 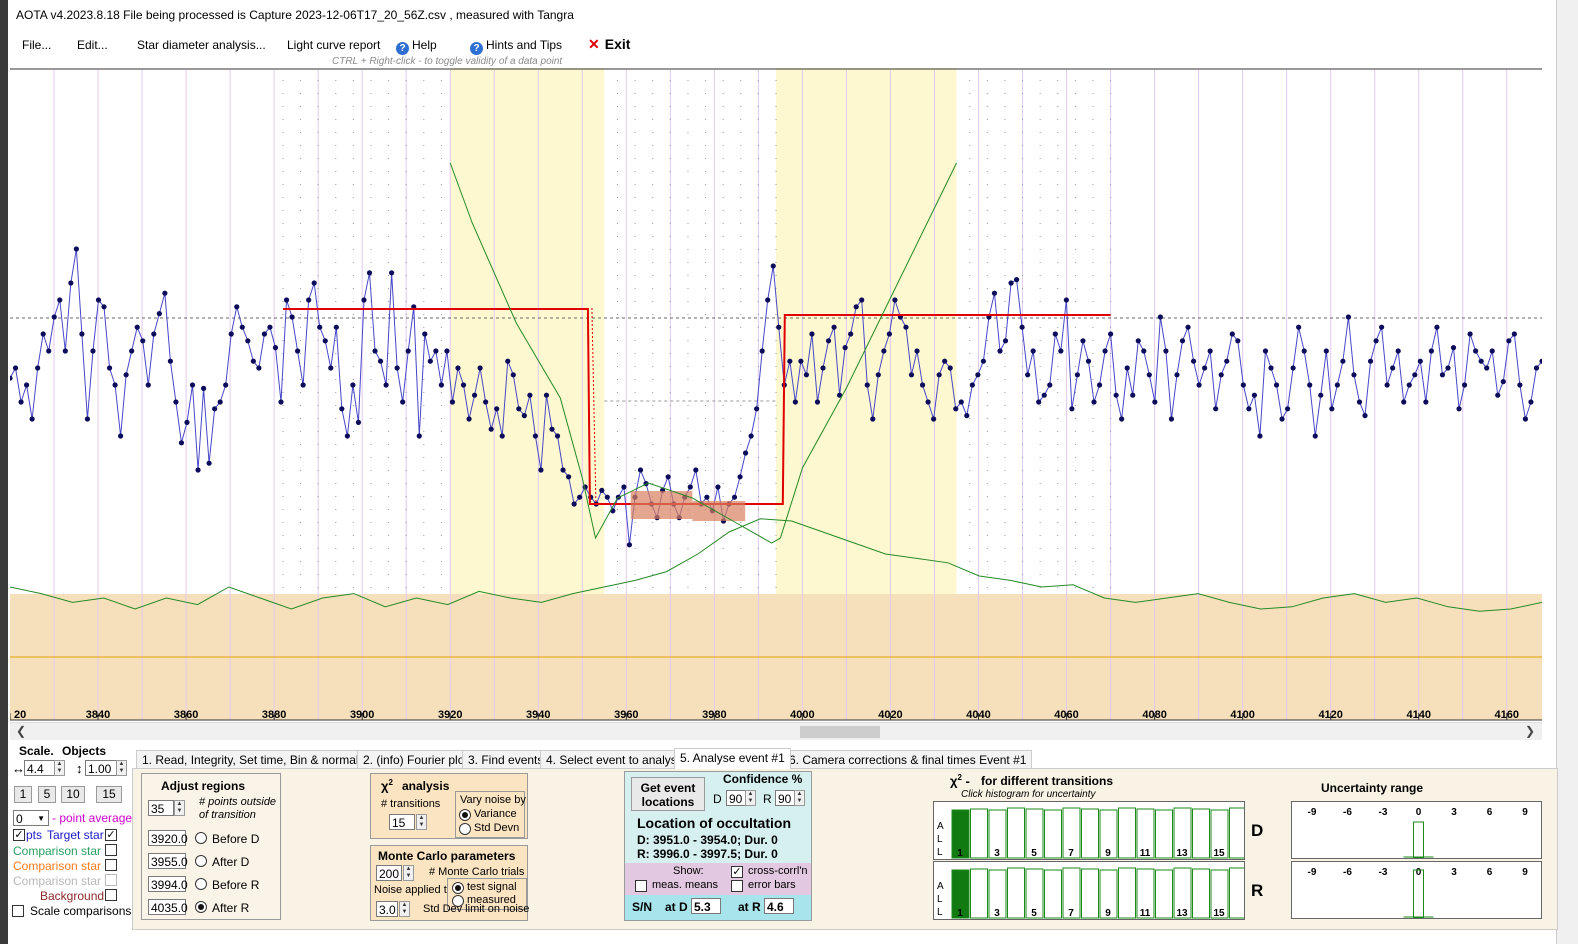 I want to click on before-d-radio, so click(x=201, y=838).